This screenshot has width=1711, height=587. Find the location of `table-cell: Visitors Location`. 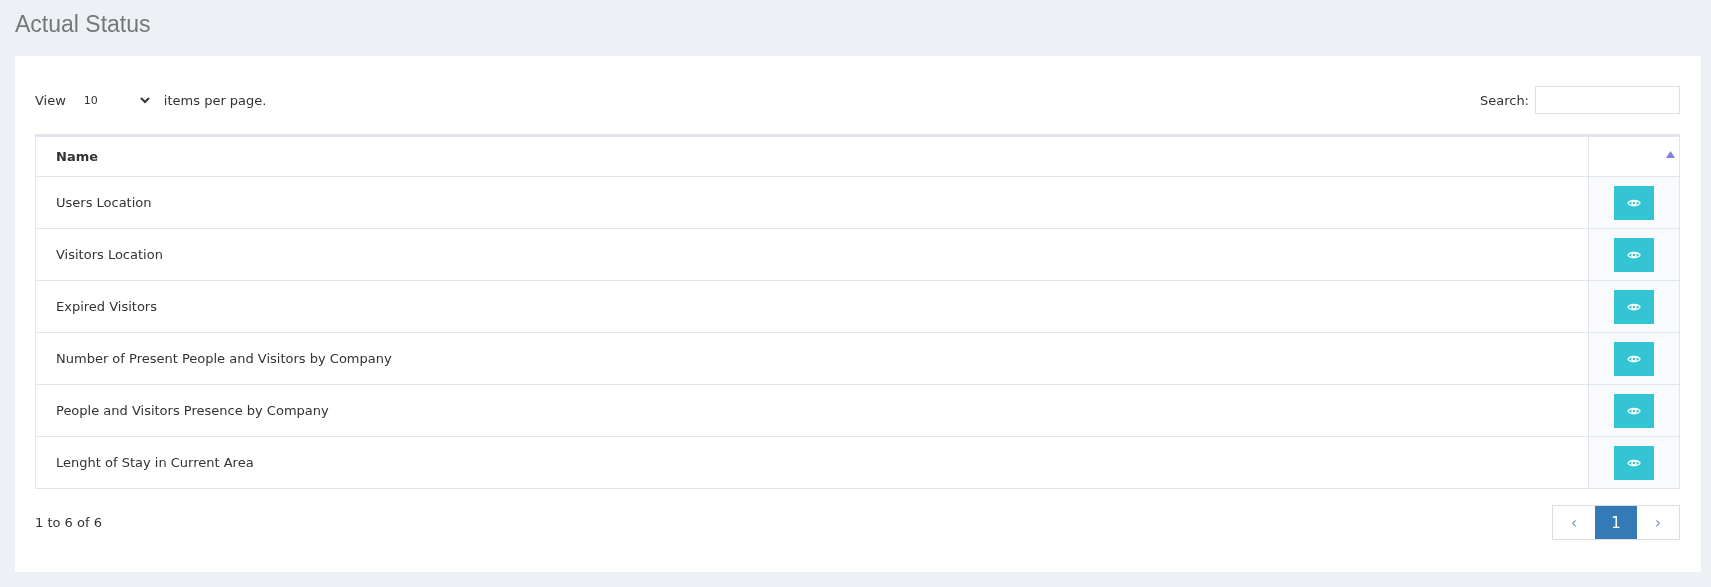

table-cell: Visitors Location is located at coordinates (812, 254).